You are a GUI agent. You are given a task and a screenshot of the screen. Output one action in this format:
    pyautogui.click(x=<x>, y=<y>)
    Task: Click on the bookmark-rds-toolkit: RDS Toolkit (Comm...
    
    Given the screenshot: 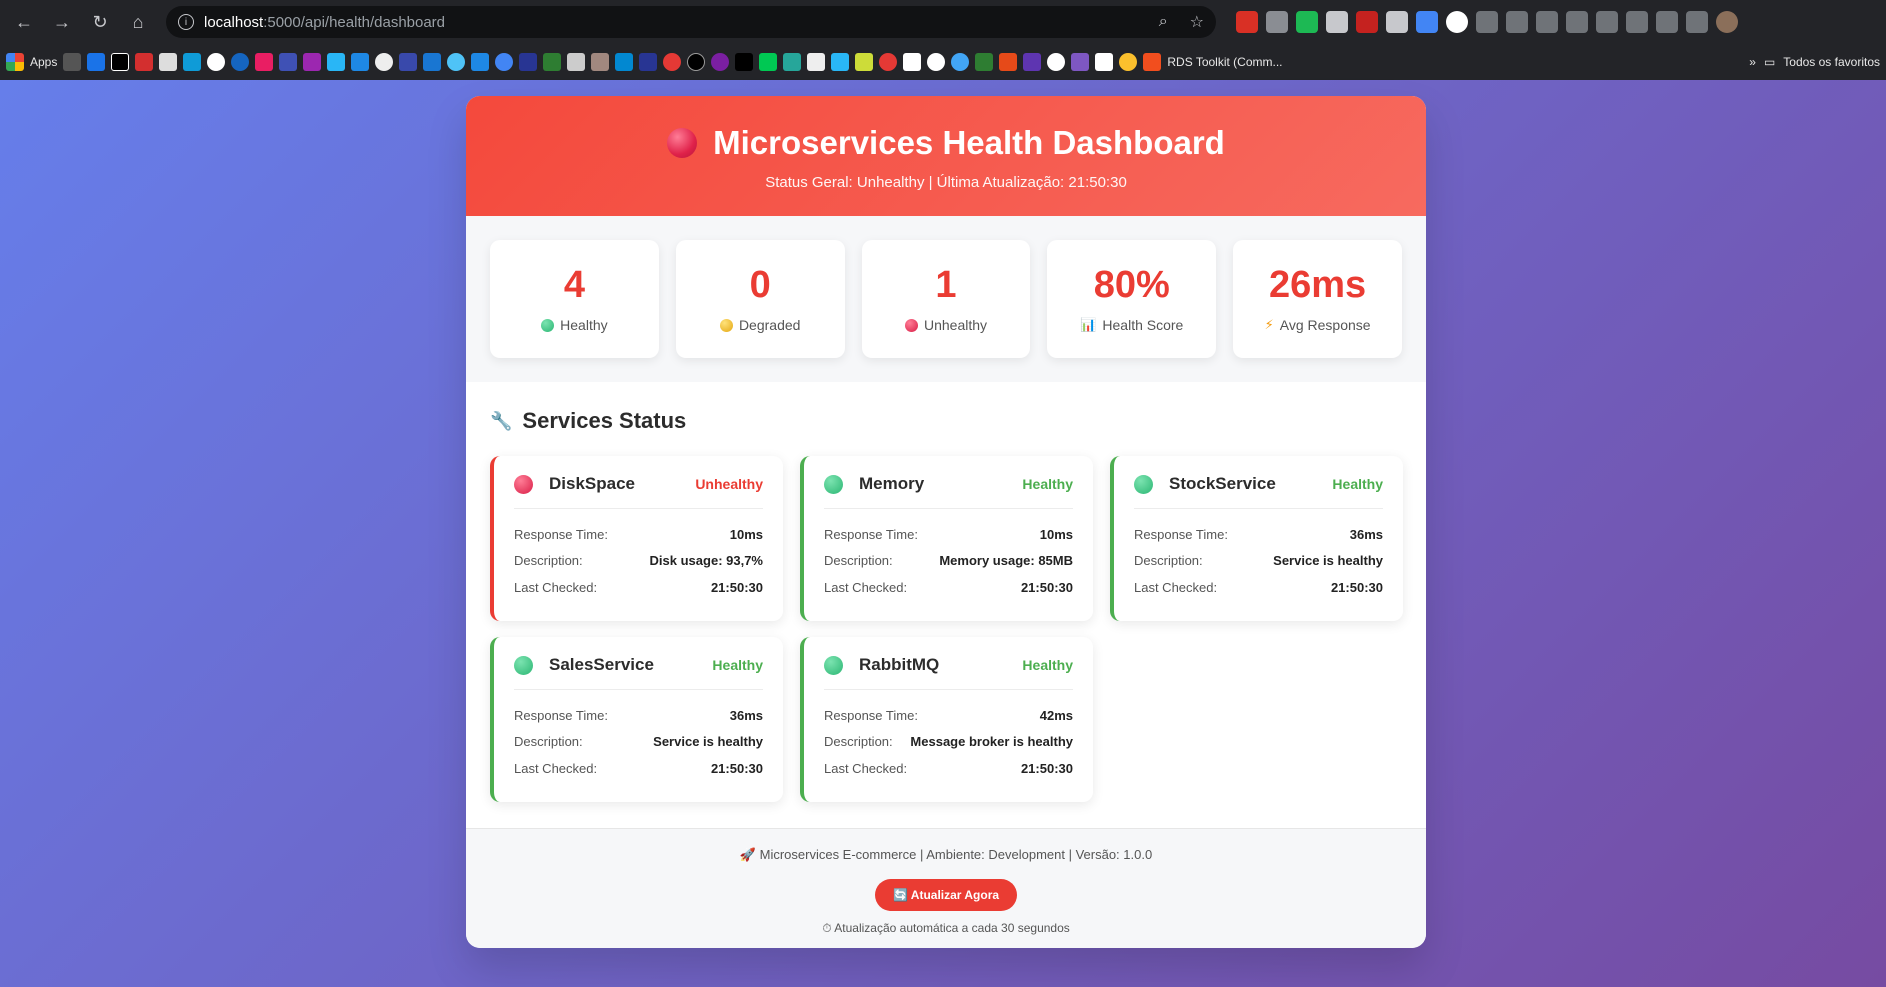 What is the action you would take?
    pyautogui.click(x=1224, y=62)
    